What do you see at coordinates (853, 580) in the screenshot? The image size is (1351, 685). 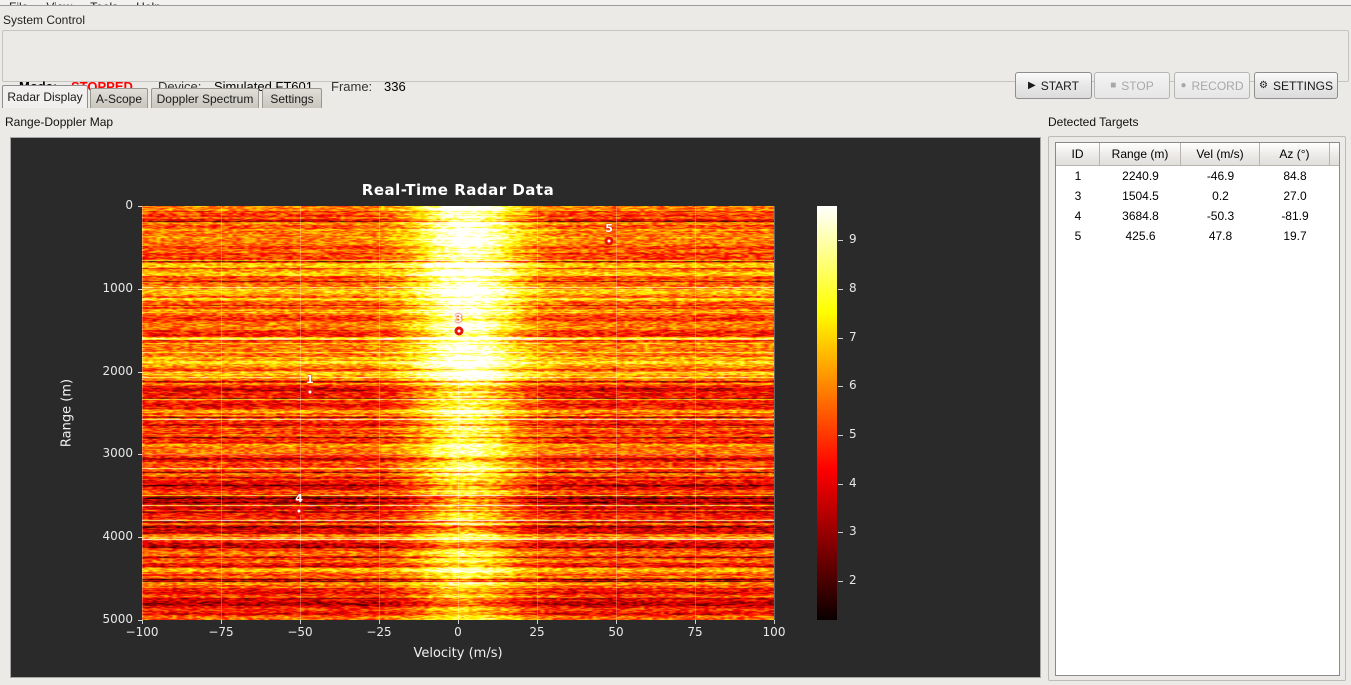 I see `colorbar-tick-label: 2` at bounding box center [853, 580].